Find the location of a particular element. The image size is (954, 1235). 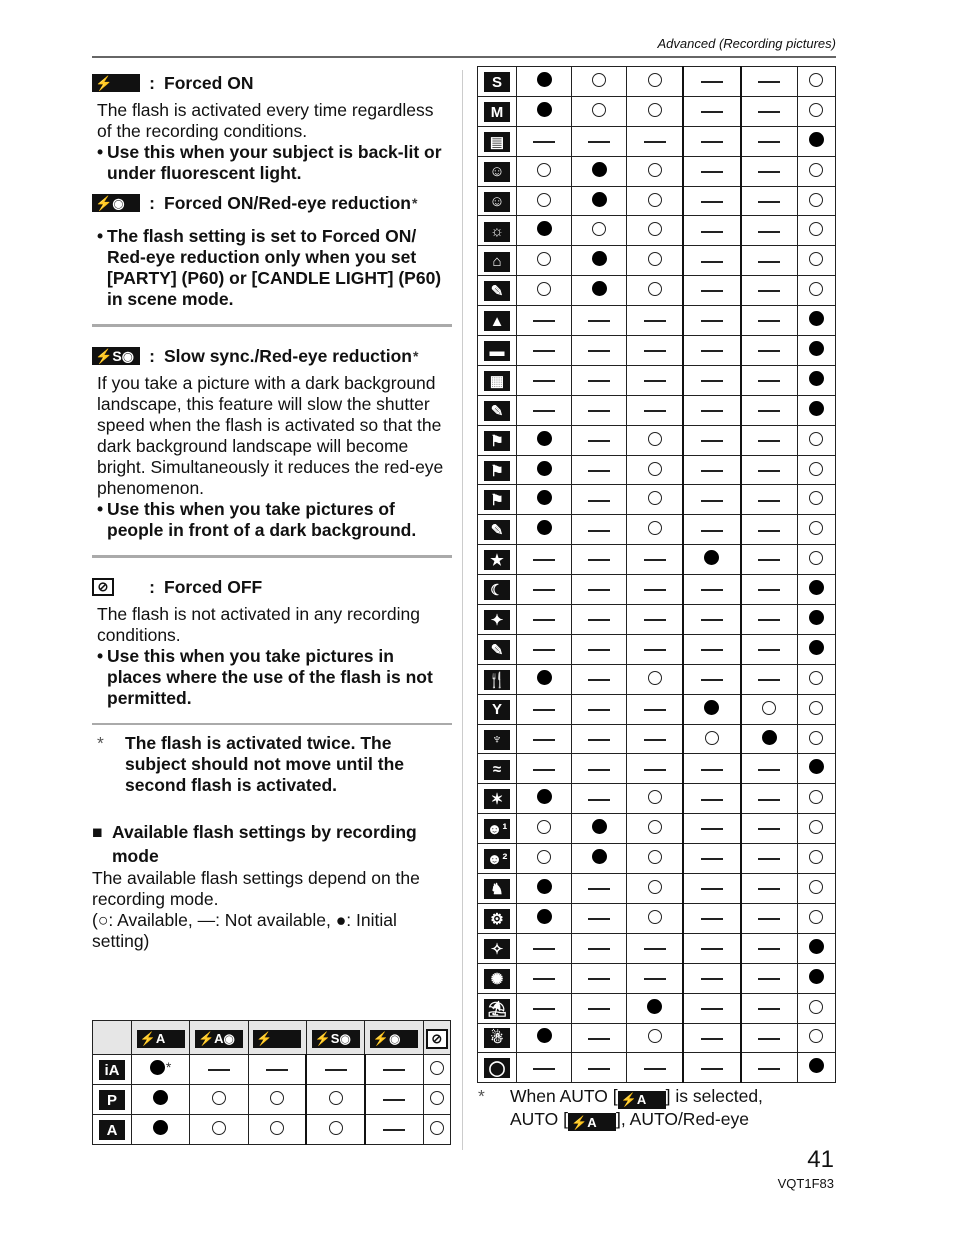

food-mode-icon: 🍴 is located at coordinates (497, 679).